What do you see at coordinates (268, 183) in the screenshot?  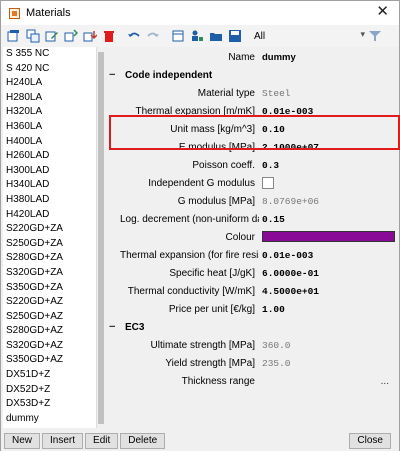 I see `independent-g-checkbox` at bounding box center [268, 183].